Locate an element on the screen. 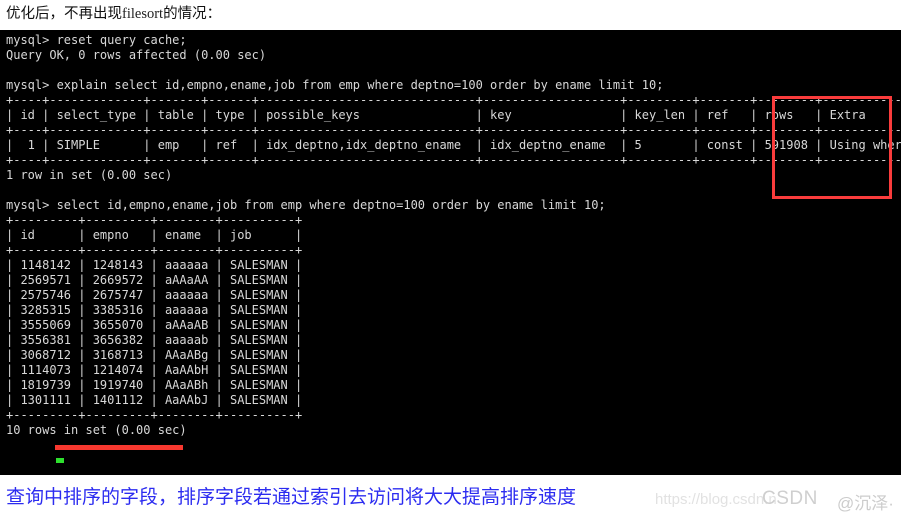 This screenshot has height=519, width=915. watermark-handle: @沉泽· is located at coordinates (865, 503).